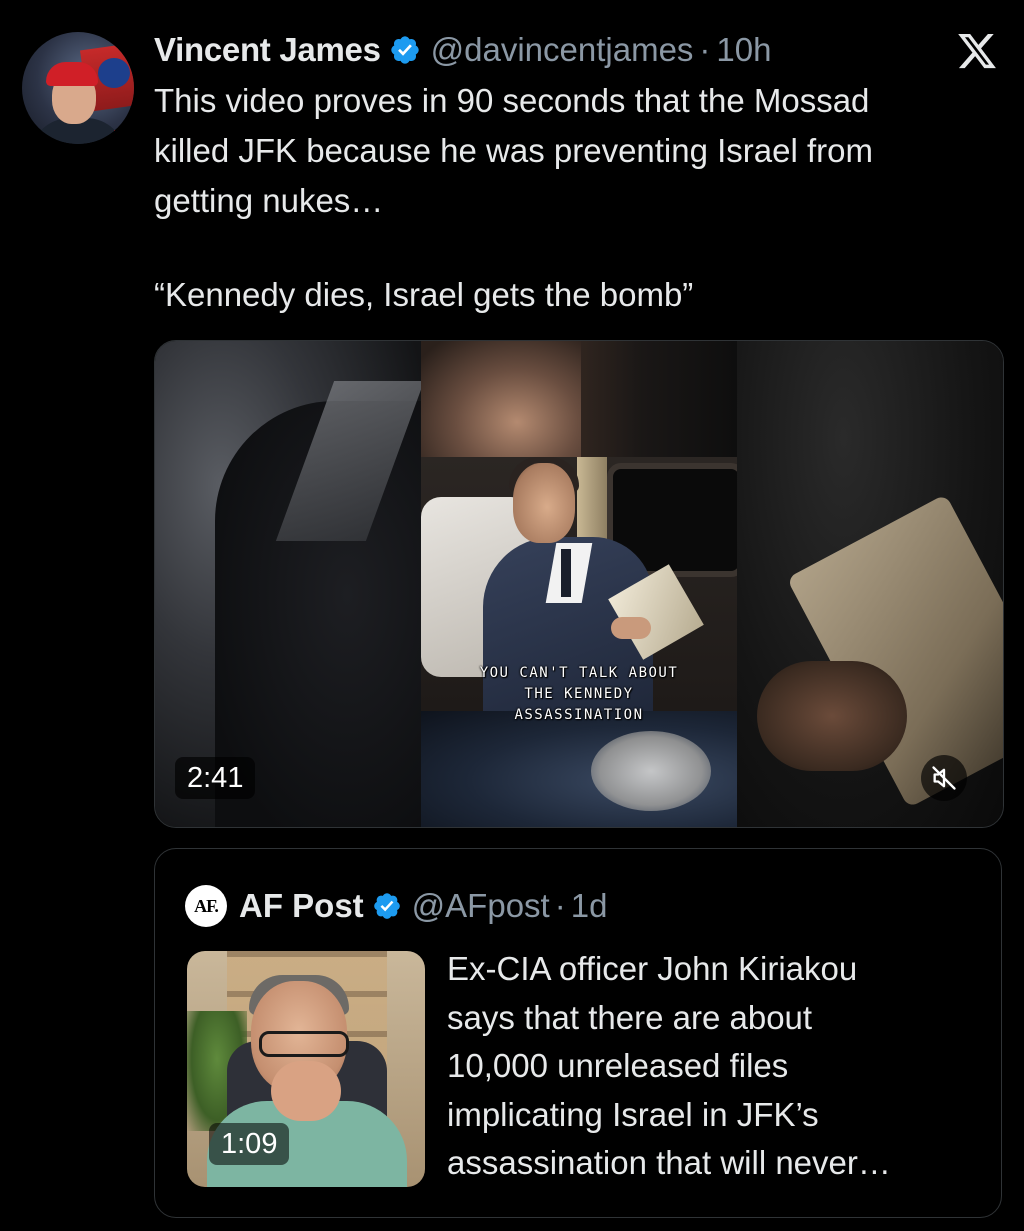 This screenshot has height=1231, width=1024. I want to click on author-handle: @davincentjames, so click(562, 50).